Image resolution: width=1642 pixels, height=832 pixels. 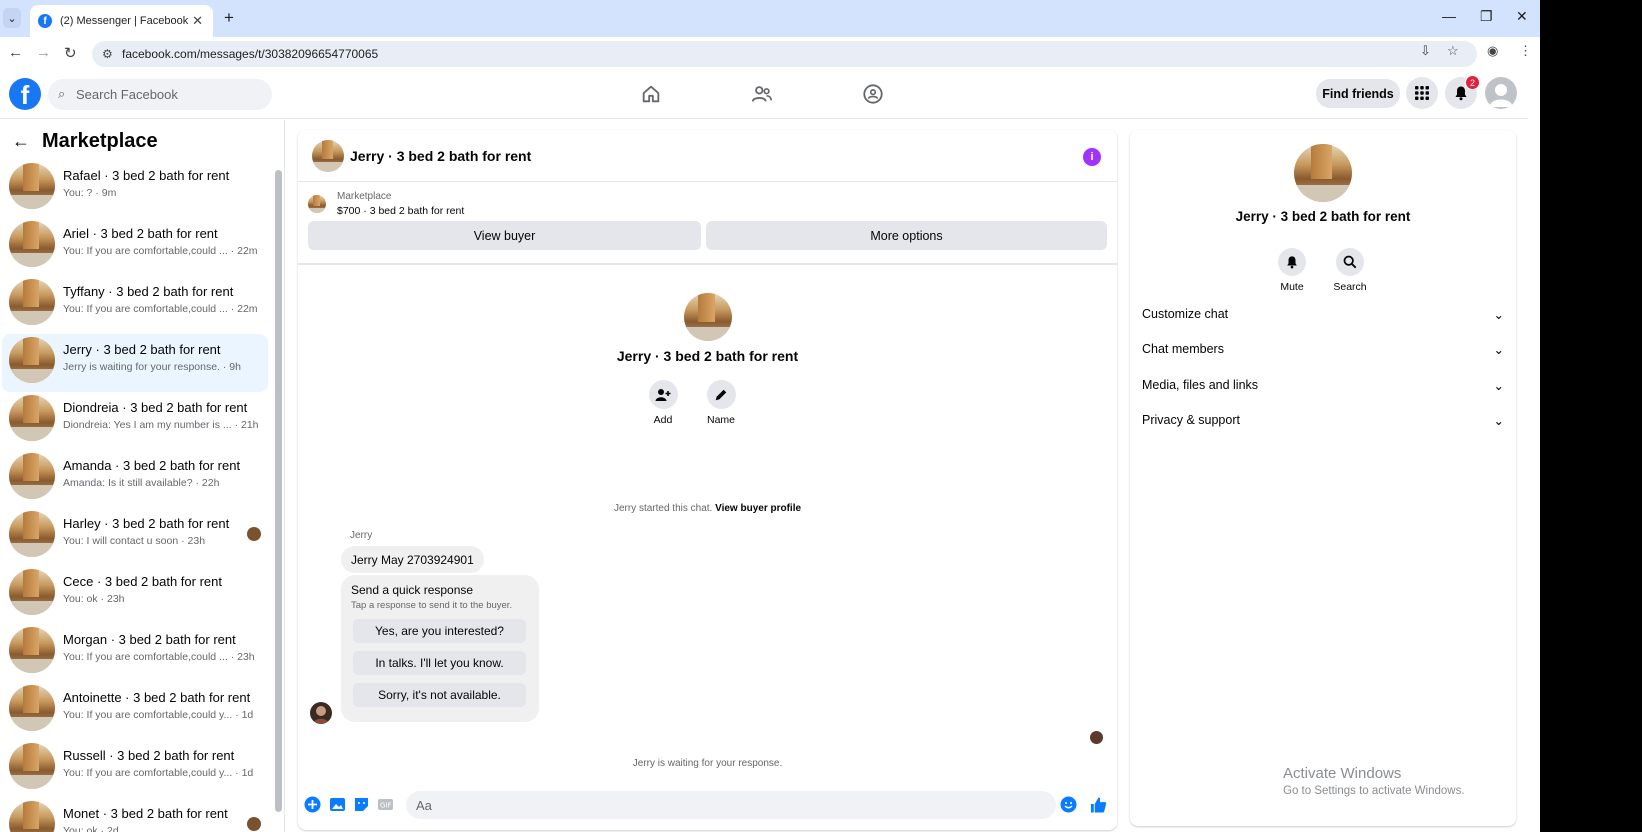 What do you see at coordinates (361, 804) in the screenshot?
I see `sticker-icon` at bounding box center [361, 804].